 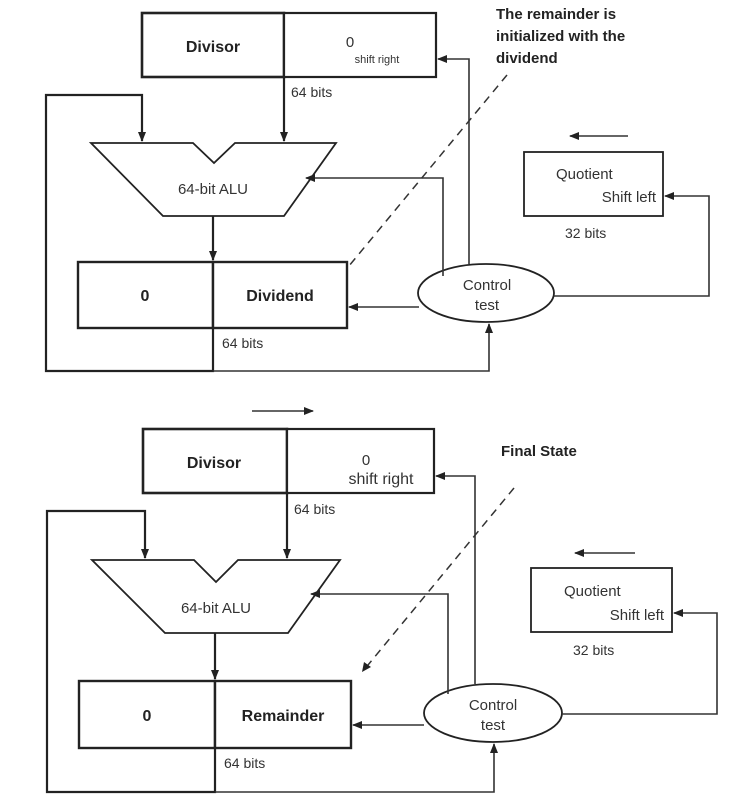 I want to click on control-test-final: Control test, so click(x=493, y=713).